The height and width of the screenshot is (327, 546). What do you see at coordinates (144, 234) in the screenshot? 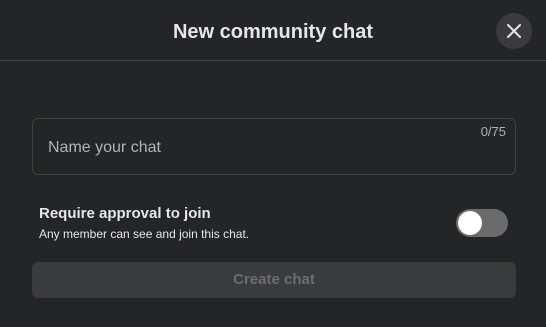
I see `approval-description: Any member can see and join this chat.` at bounding box center [144, 234].